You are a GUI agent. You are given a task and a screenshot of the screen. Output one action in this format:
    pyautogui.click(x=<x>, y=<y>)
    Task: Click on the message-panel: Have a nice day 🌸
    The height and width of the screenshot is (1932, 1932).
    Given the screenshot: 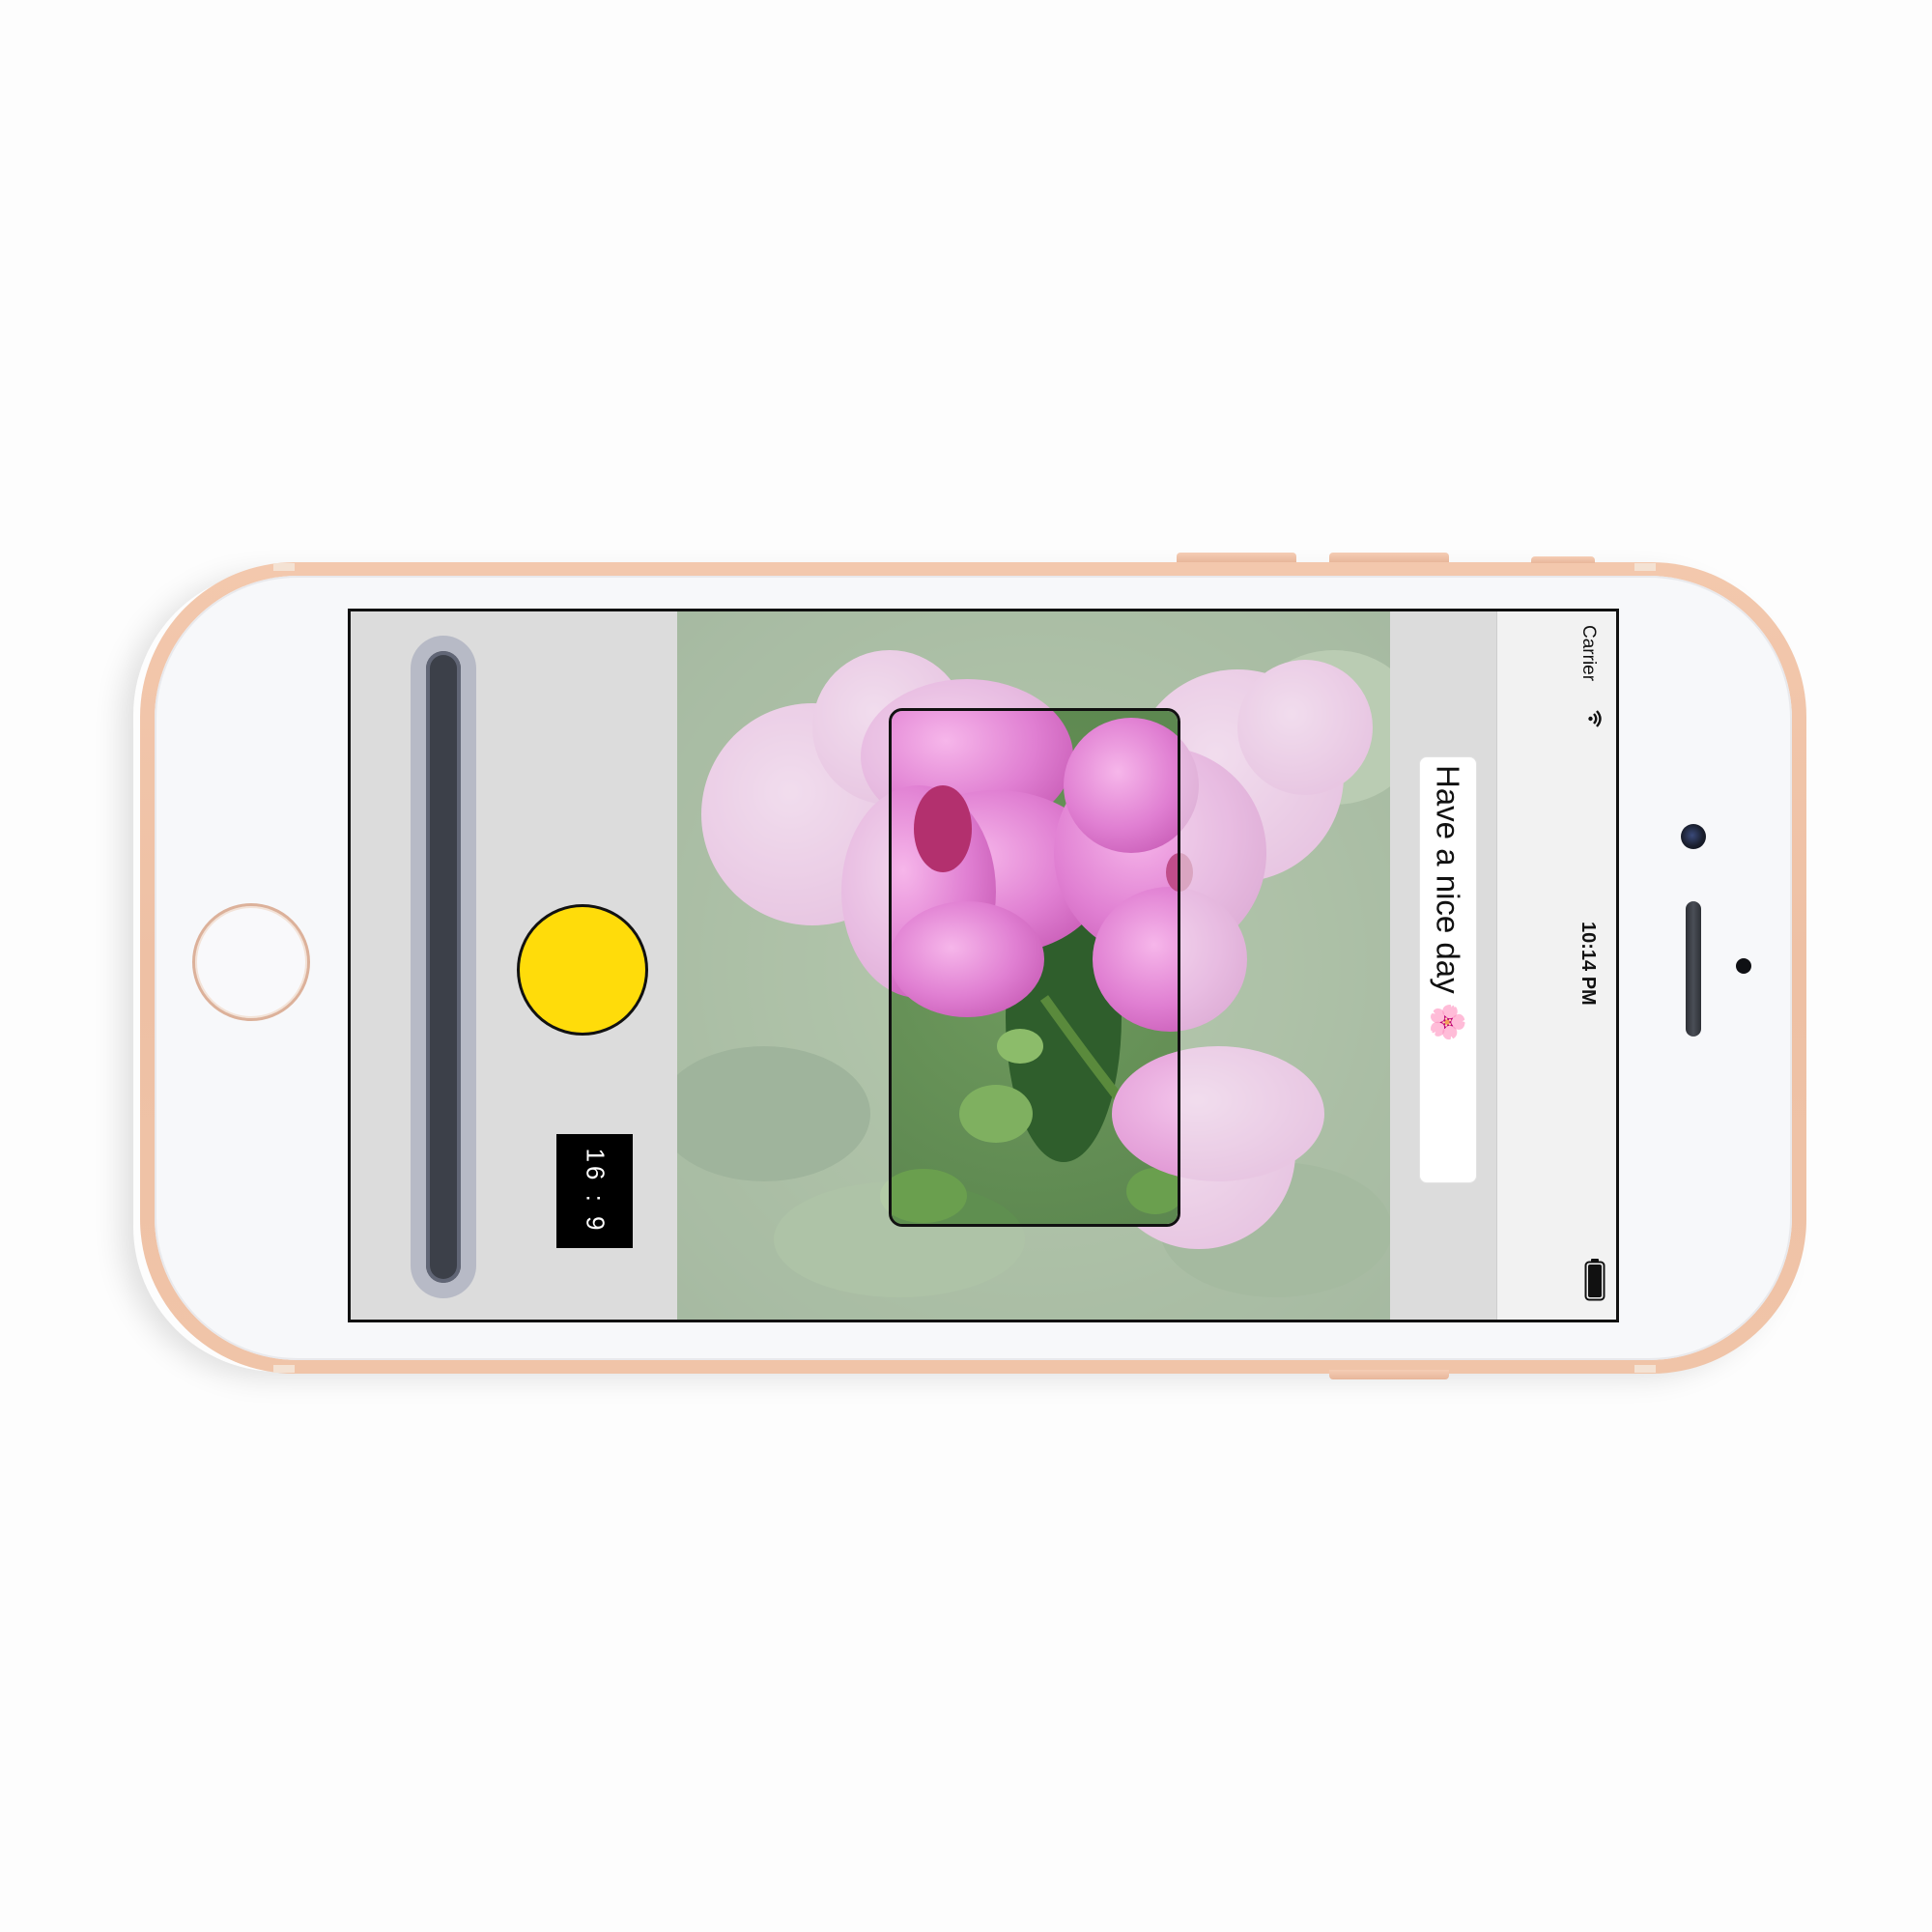 What is the action you would take?
    pyautogui.click(x=1443, y=965)
    